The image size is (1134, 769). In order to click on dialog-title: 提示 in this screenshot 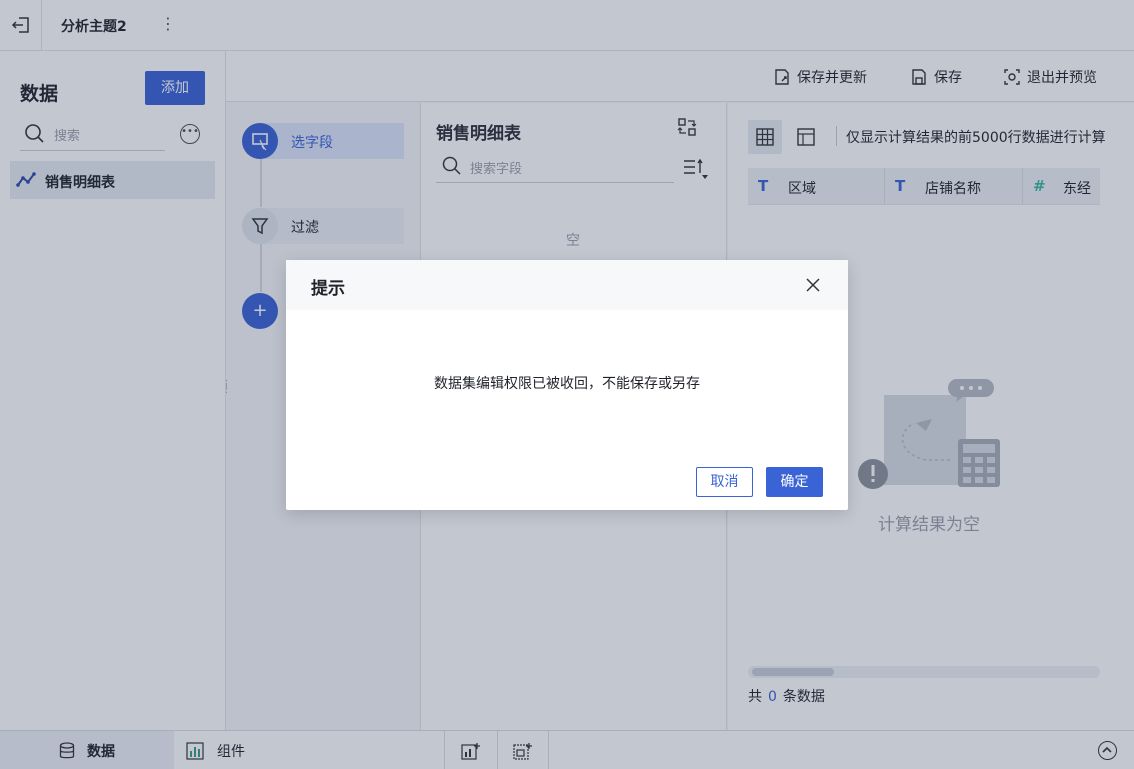, I will do `click(328, 289)`.